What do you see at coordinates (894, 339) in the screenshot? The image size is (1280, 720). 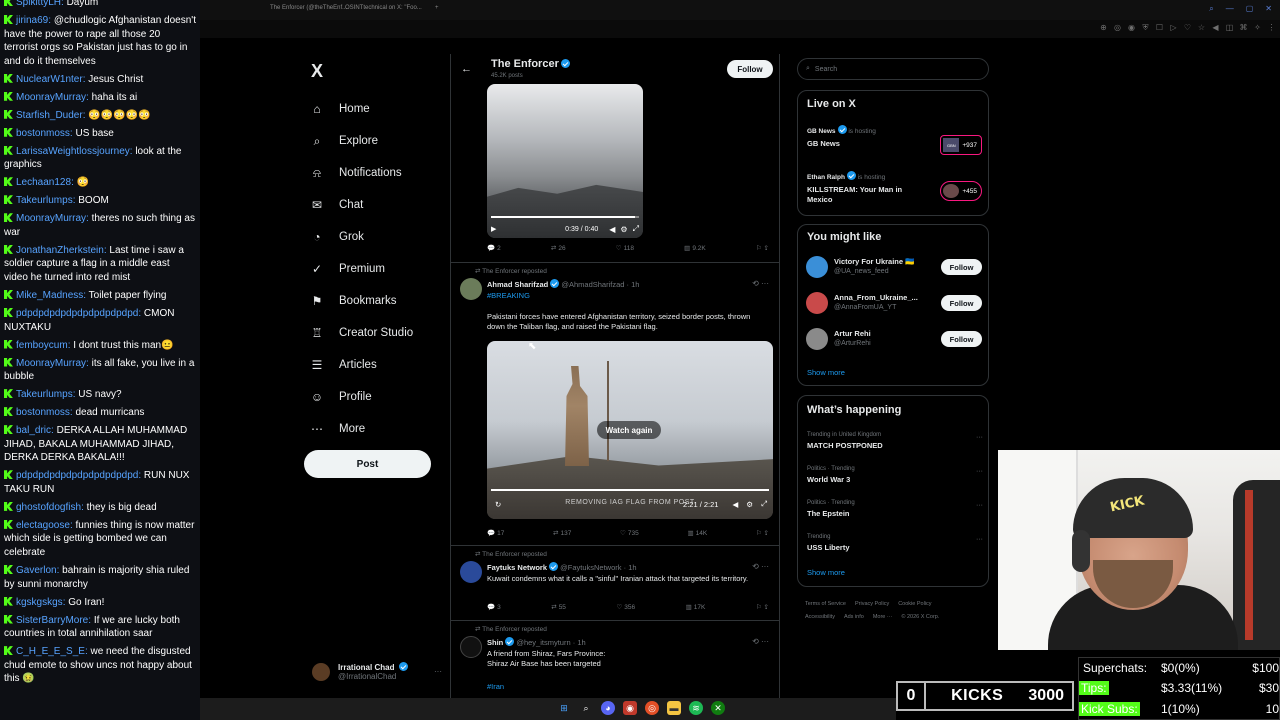 I see `suggested-account: Artur Rehi @ArturRehi Follow` at bounding box center [894, 339].